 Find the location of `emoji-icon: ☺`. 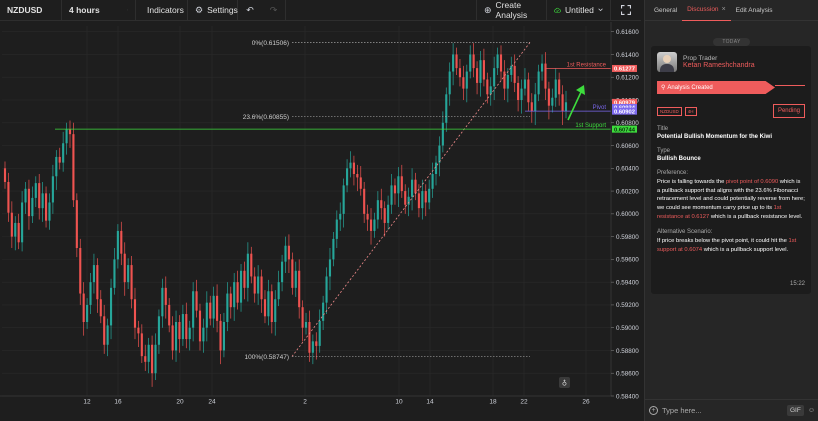

emoji-icon: ☺ is located at coordinates (811, 410).